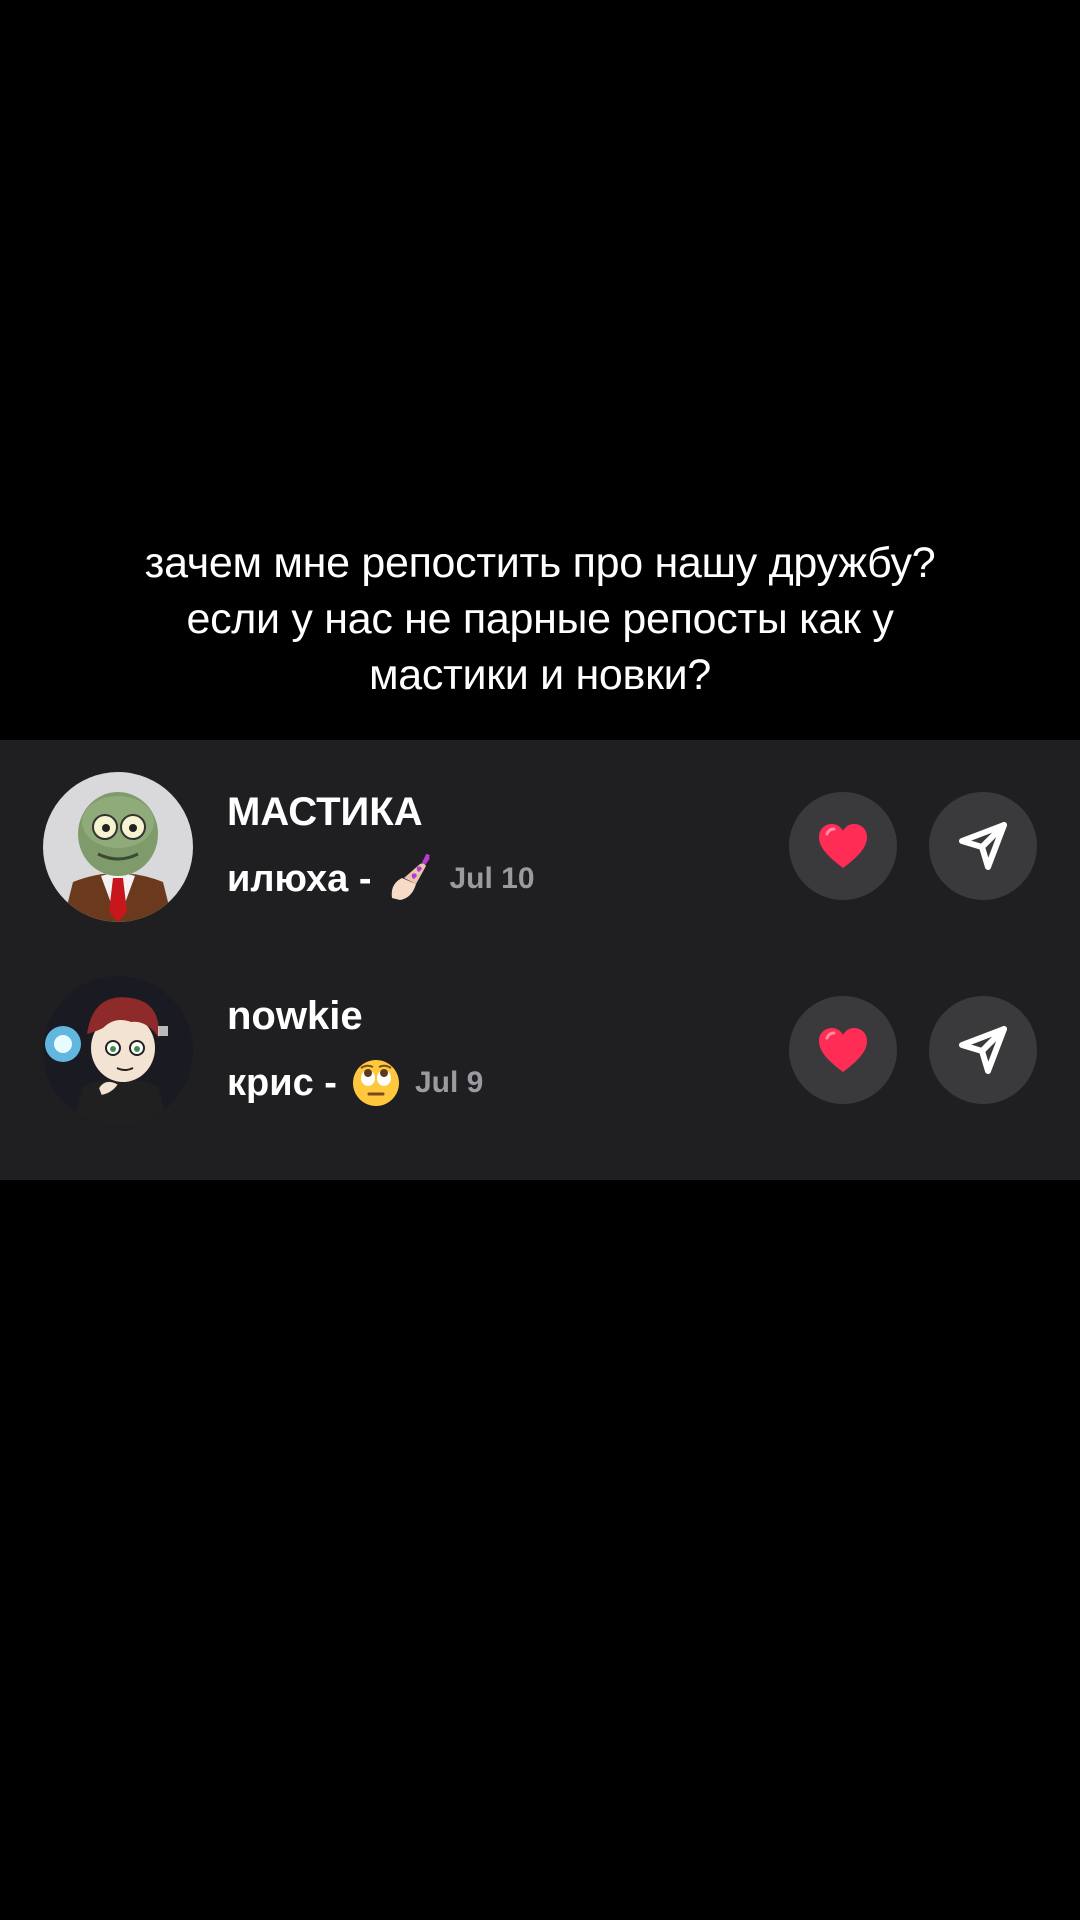 The width and height of the screenshot is (1080, 1920). I want to click on nail-polish-emoji-icon, so click(411, 879).